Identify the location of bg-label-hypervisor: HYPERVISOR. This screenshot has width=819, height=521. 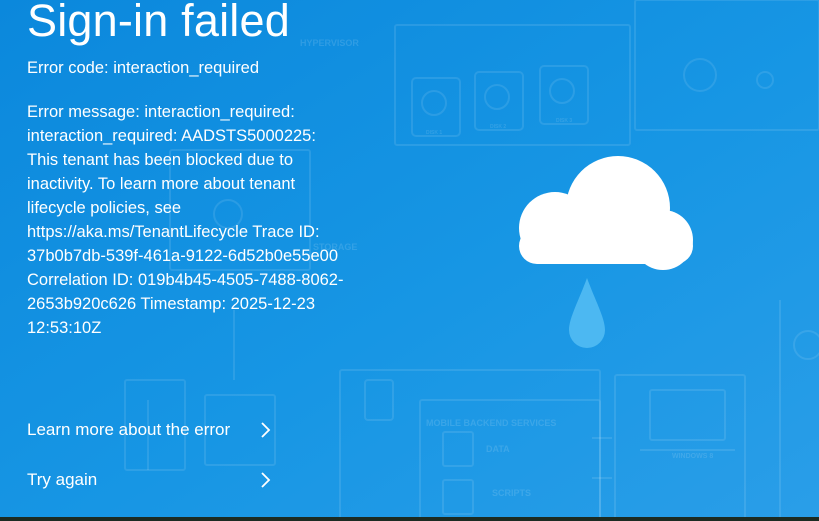
(329, 43).